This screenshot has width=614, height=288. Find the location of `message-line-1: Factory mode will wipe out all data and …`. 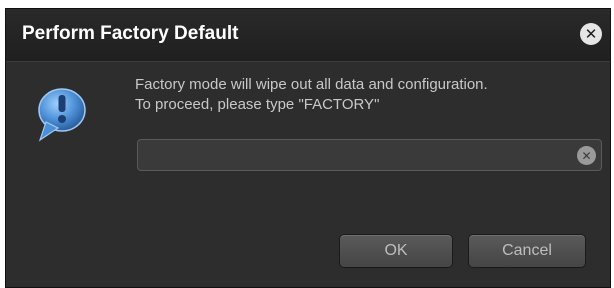

message-line-1: Factory mode will wipe out all data and … is located at coordinates (311, 84).